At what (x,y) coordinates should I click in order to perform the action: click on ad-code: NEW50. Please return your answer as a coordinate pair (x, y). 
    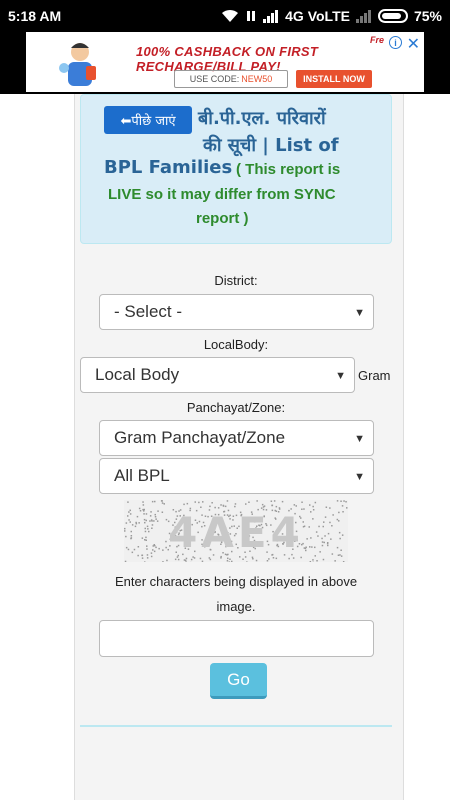
    Looking at the image, I should click on (257, 79).